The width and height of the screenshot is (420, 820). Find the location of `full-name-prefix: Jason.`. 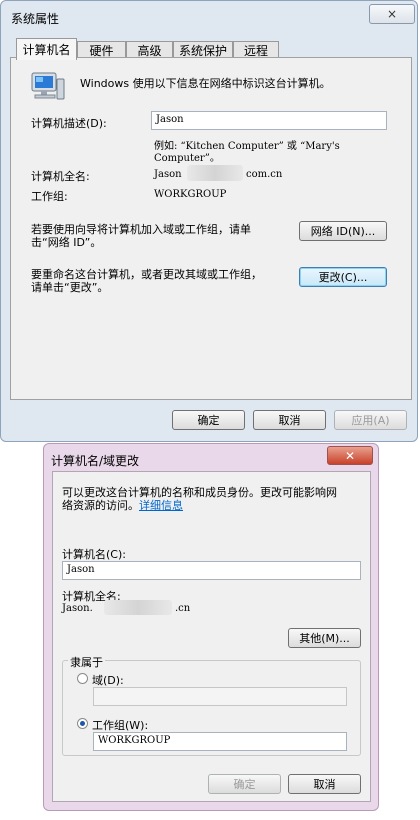

full-name-prefix: Jason. is located at coordinates (77, 608).